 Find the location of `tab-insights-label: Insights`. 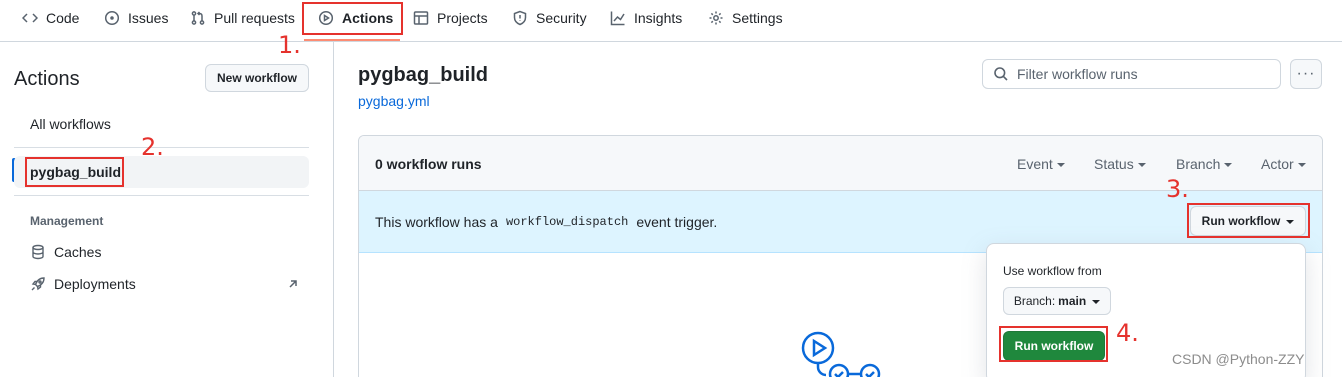

tab-insights-label: Insights is located at coordinates (658, 18).